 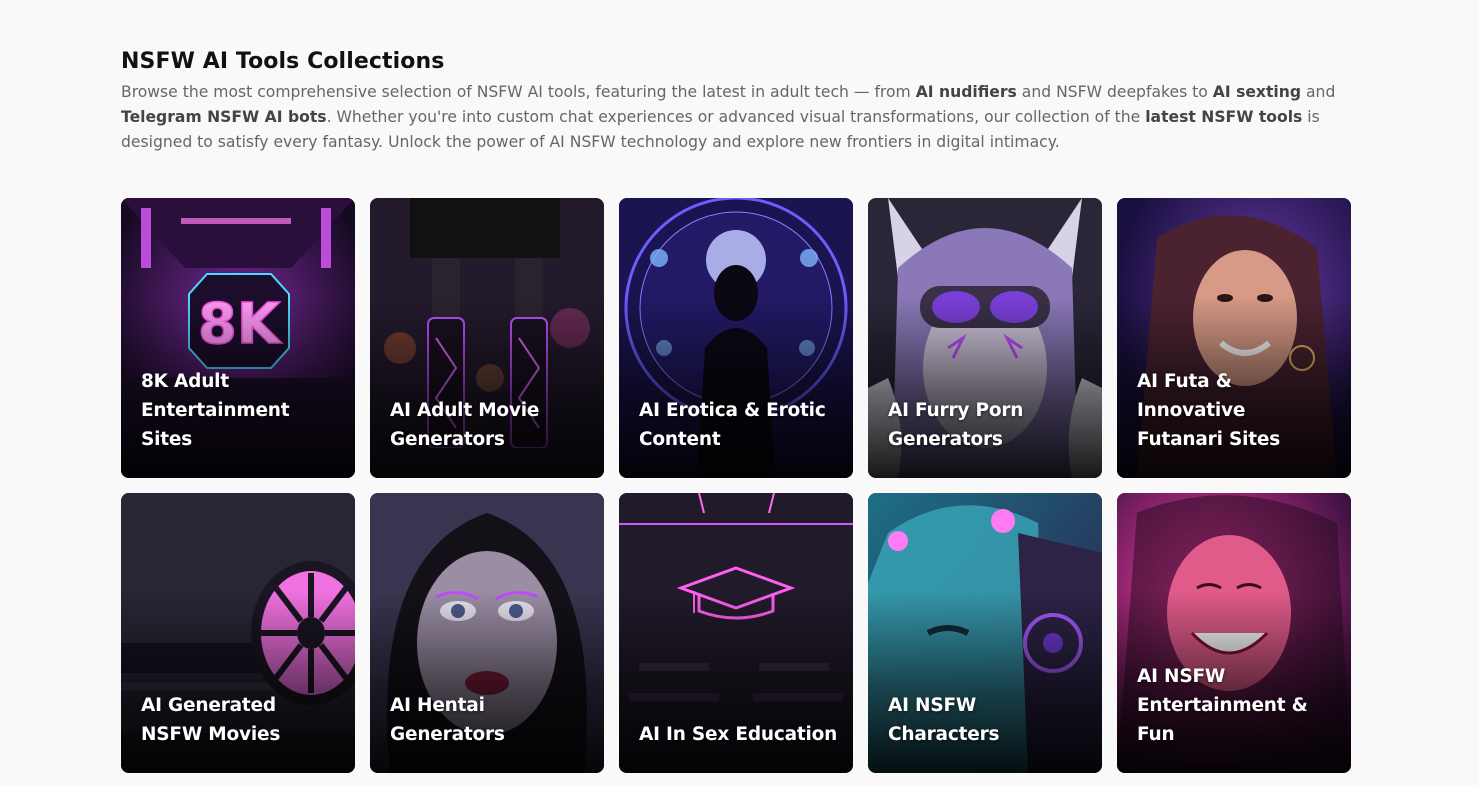 What do you see at coordinates (1222, 705) in the screenshot?
I see `card-title: AI NSFW Entertainment & Fun` at bounding box center [1222, 705].